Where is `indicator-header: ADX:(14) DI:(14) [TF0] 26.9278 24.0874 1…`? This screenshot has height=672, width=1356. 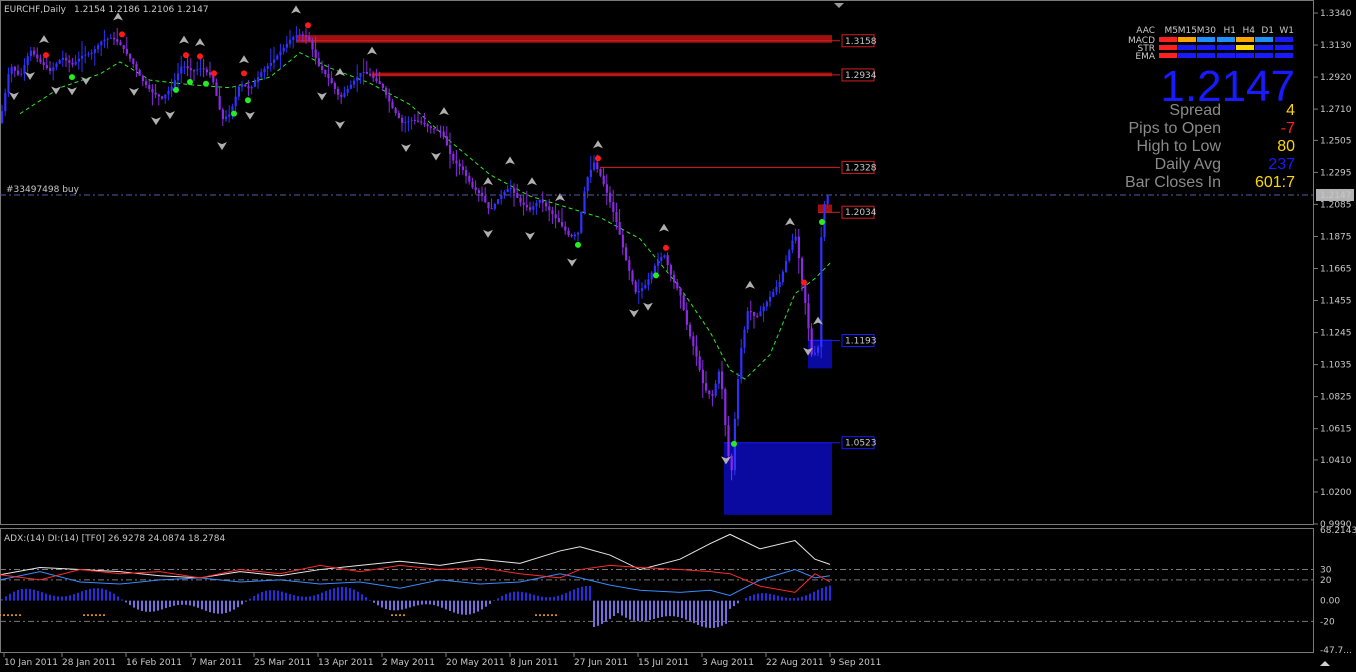 indicator-header: ADX:(14) DI:(14) [TF0] 26.9278 24.0874 1… is located at coordinates (115, 539).